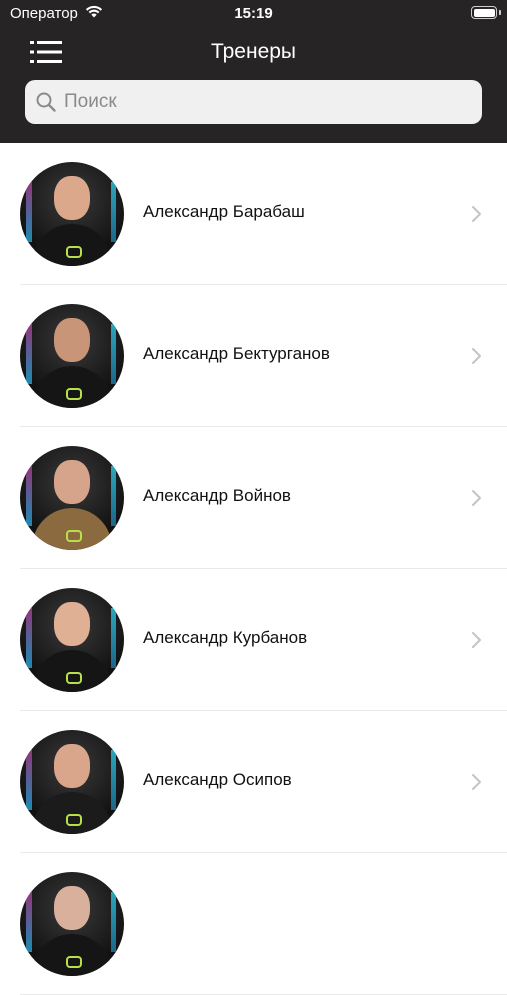  Describe the element at coordinates (46, 102) in the screenshot. I see `search-icon` at that location.